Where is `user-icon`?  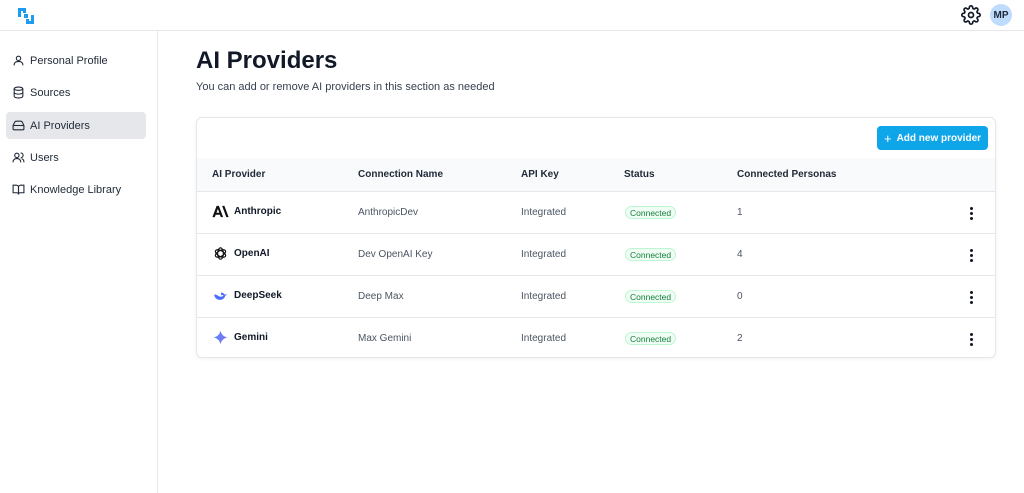 user-icon is located at coordinates (18, 60).